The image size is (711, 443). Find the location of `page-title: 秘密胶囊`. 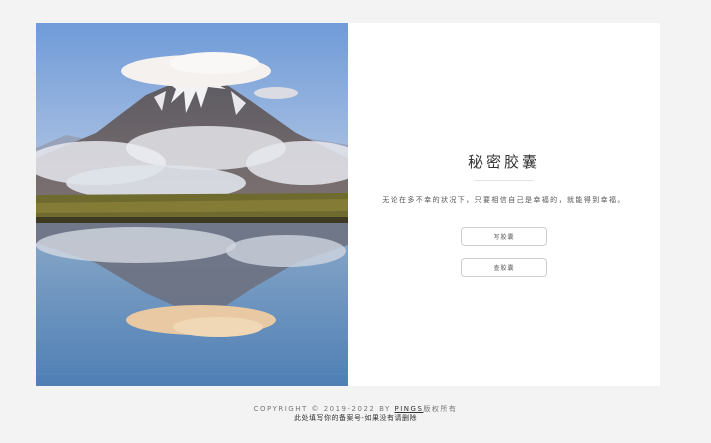

page-title: 秘密胶囊 is located at coordinates (503, 162).